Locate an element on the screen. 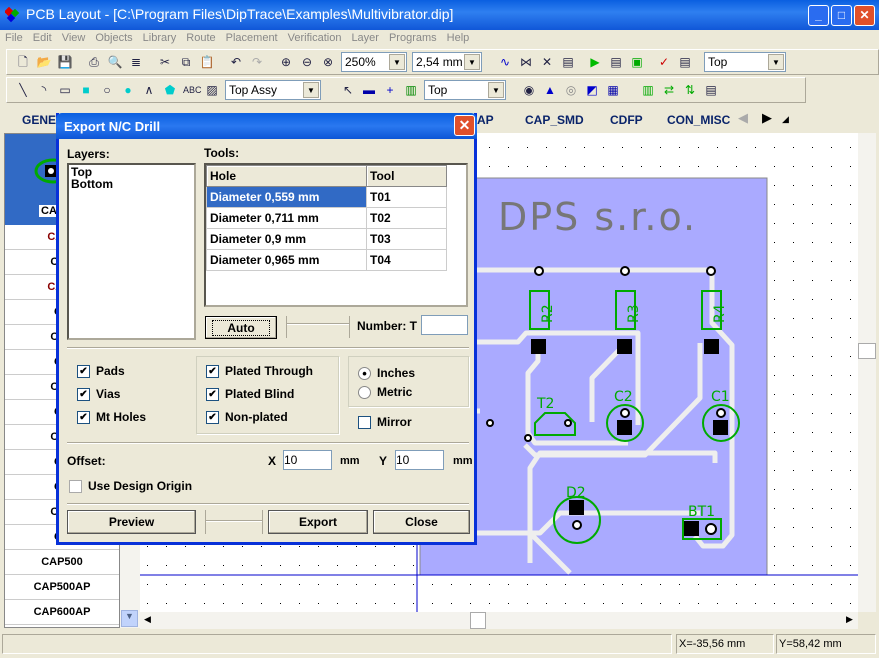  menu-help: Help is located at coordinates (458, 38).